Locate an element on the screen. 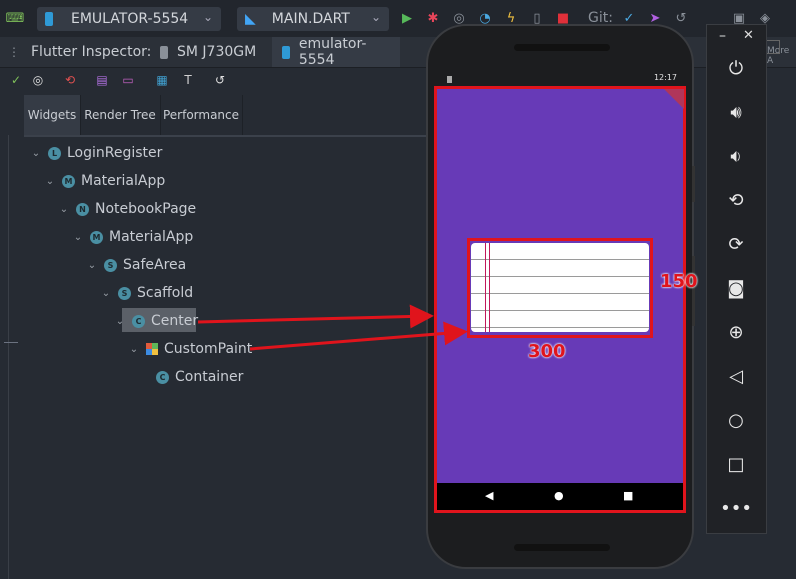 The height and width of the screenshot is (579, 796). arrow-custompaint is located at coordinates (358, 336).